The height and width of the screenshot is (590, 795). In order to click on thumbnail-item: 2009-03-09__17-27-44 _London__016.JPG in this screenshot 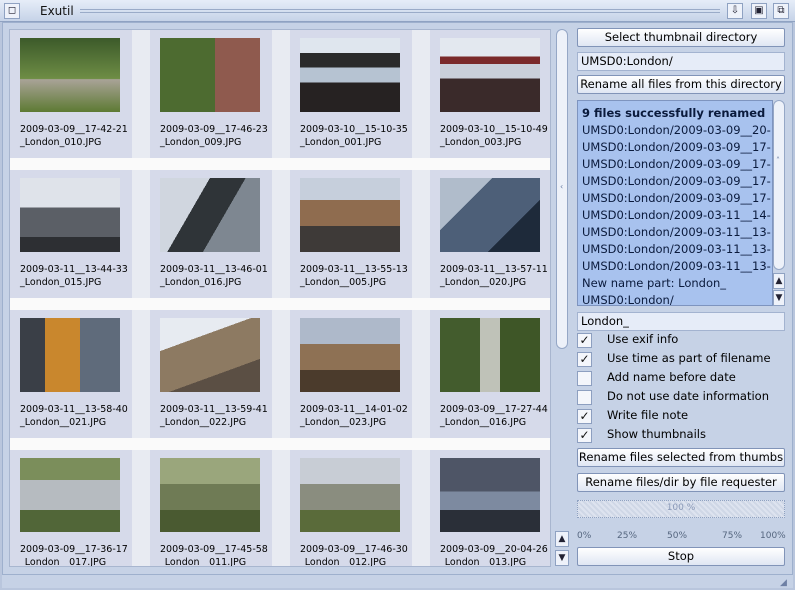, I will do `click(490, 374)`.